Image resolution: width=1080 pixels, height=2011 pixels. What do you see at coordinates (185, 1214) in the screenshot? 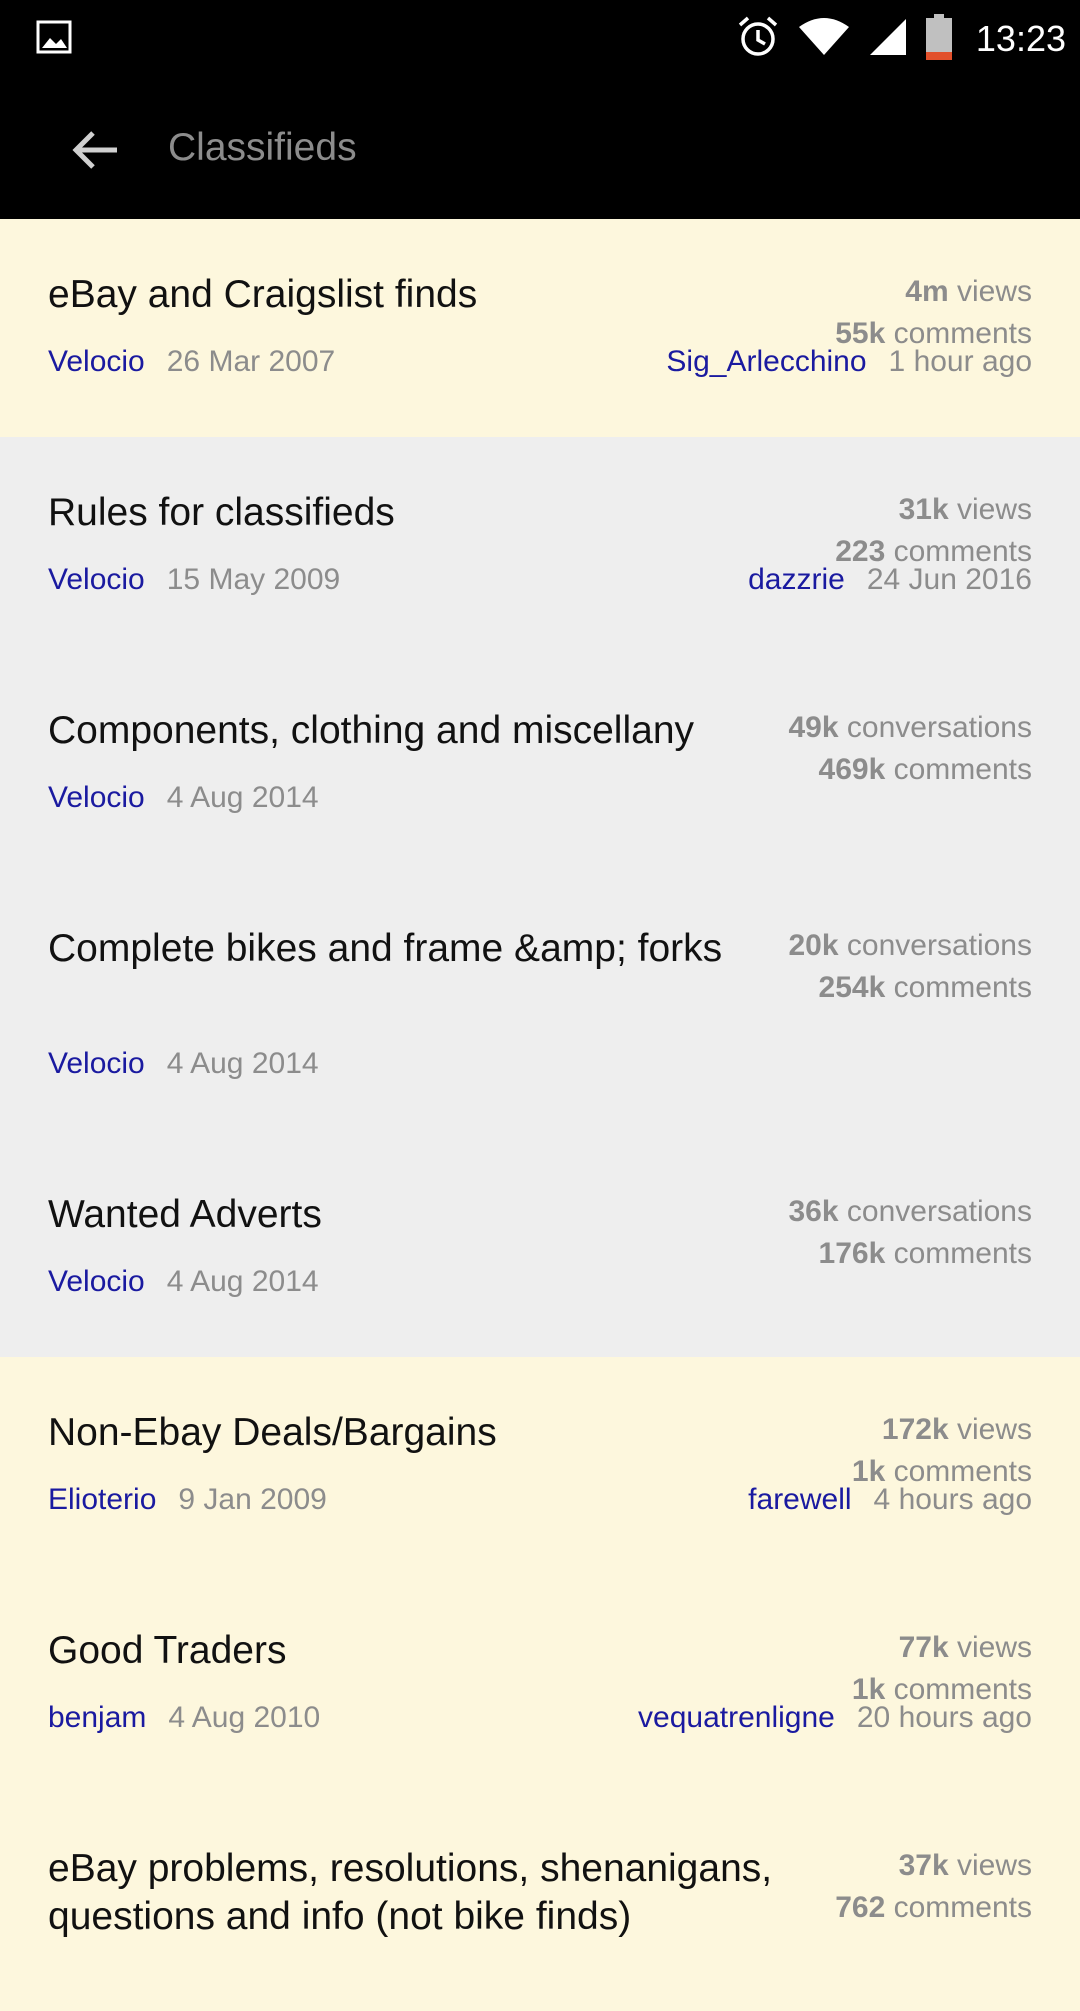
I see `forum-title: Wanted Adverts` at bounding box center [185, 1214].